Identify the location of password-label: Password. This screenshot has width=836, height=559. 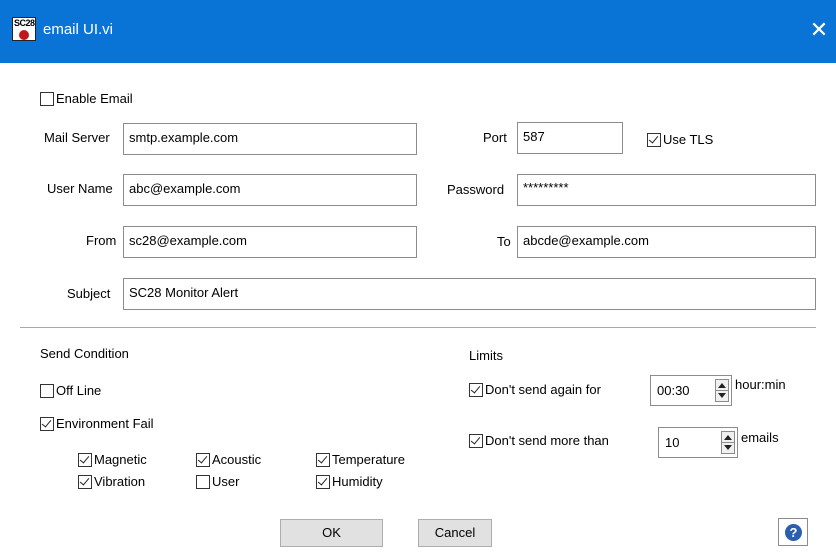
(476, 189).